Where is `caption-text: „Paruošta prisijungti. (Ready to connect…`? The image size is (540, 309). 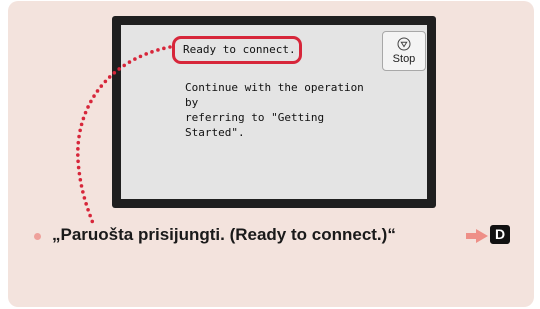 caption-text: „Paruošta prisijungti. (Ready to connect… is located at coordinates (224, 234).